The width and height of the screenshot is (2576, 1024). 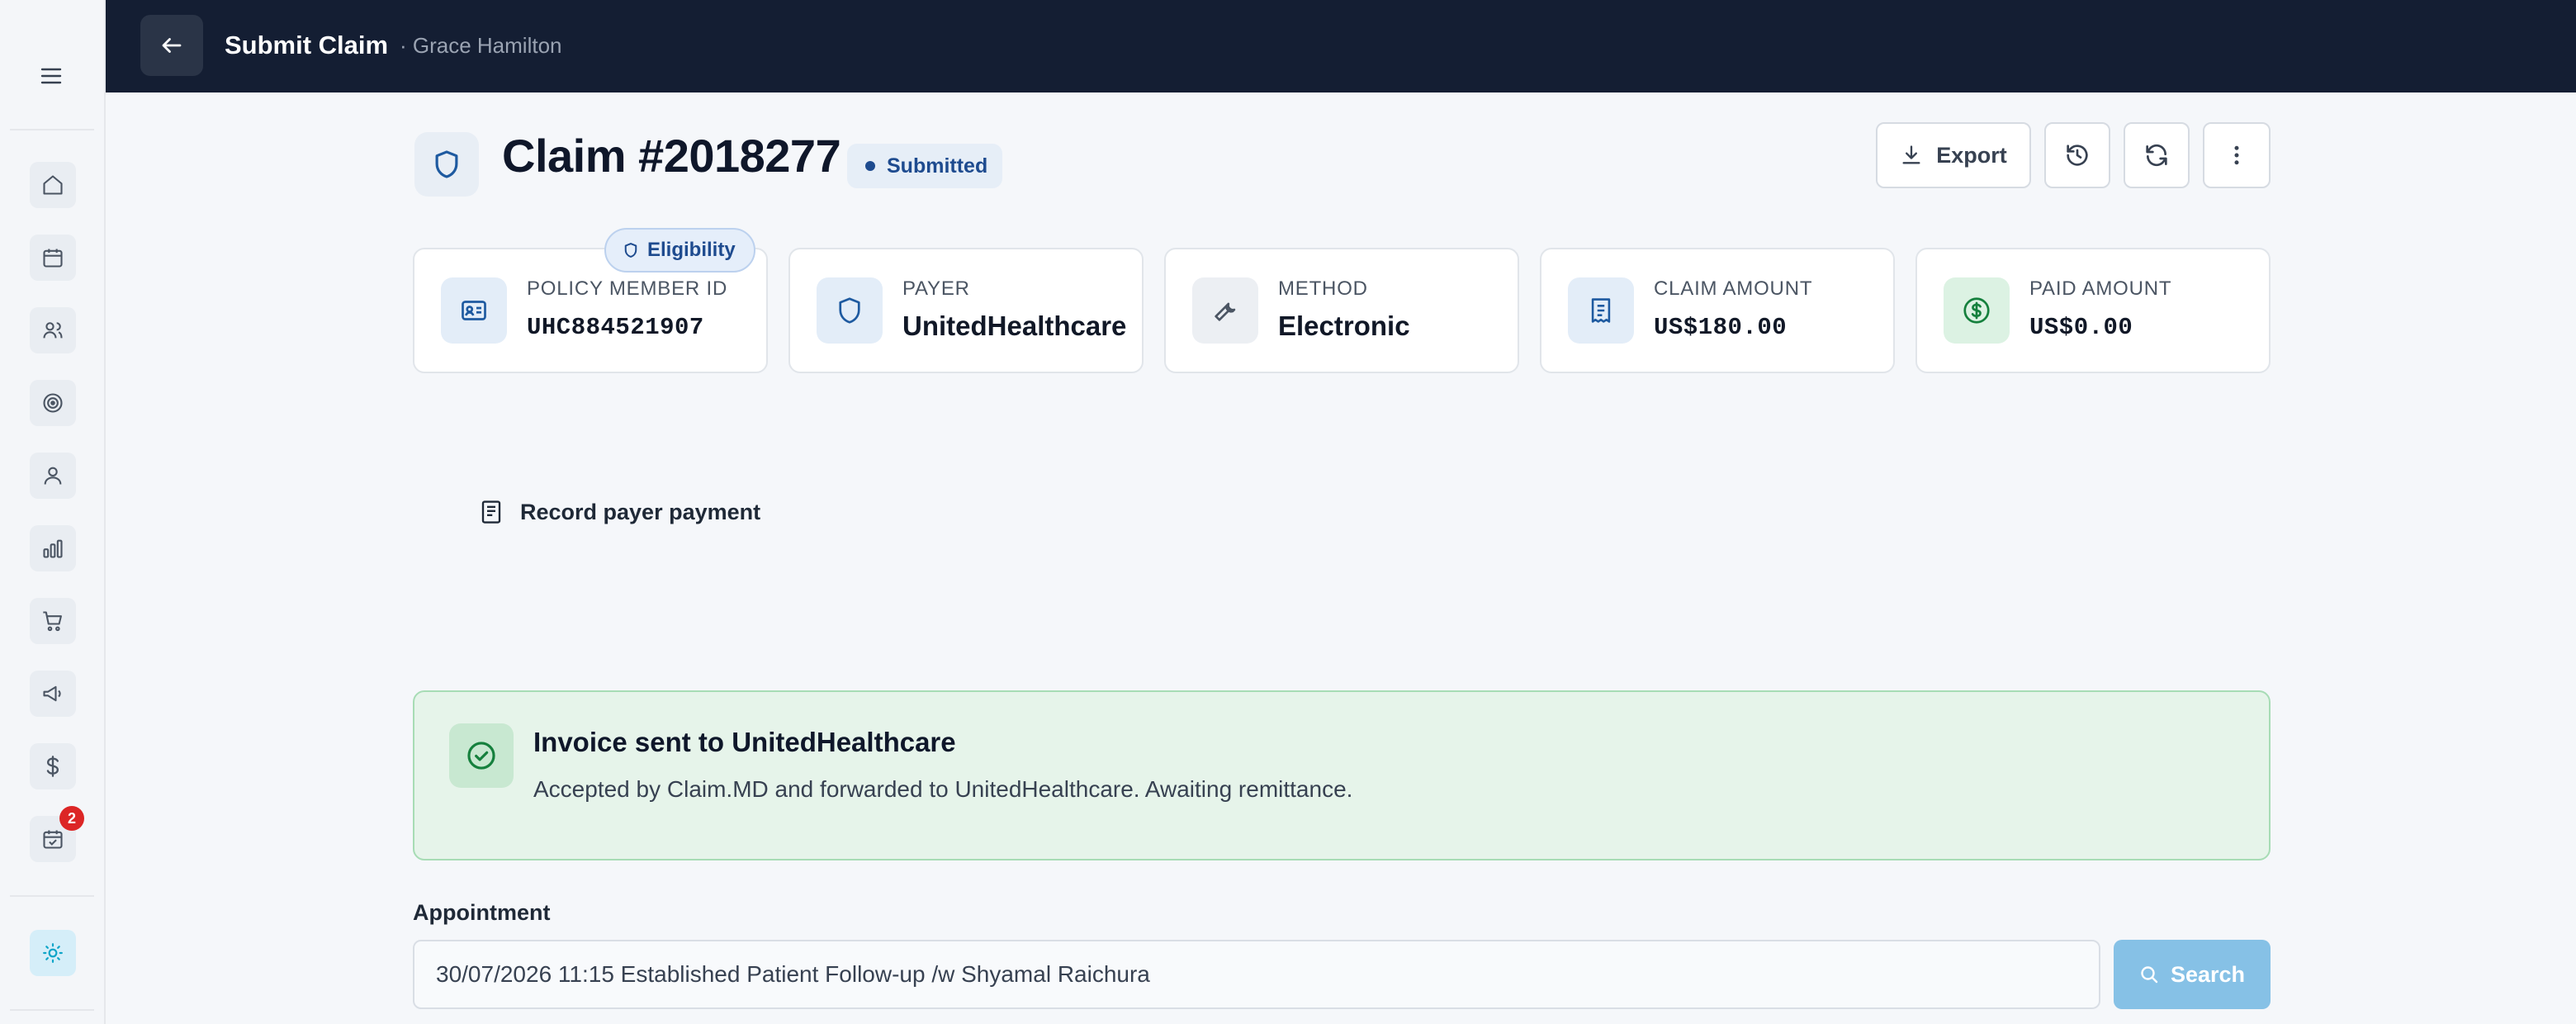 I want to click on sidebar-item-tasks: 2, so click(x=57, y=834).